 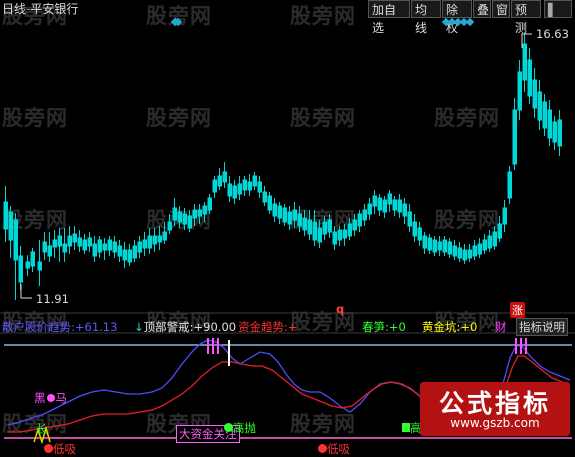 I want to click on green-flag-icon, so click(x=406, y=427).